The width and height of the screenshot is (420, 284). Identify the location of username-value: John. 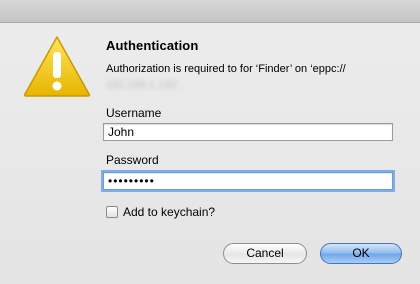
(121, 132).